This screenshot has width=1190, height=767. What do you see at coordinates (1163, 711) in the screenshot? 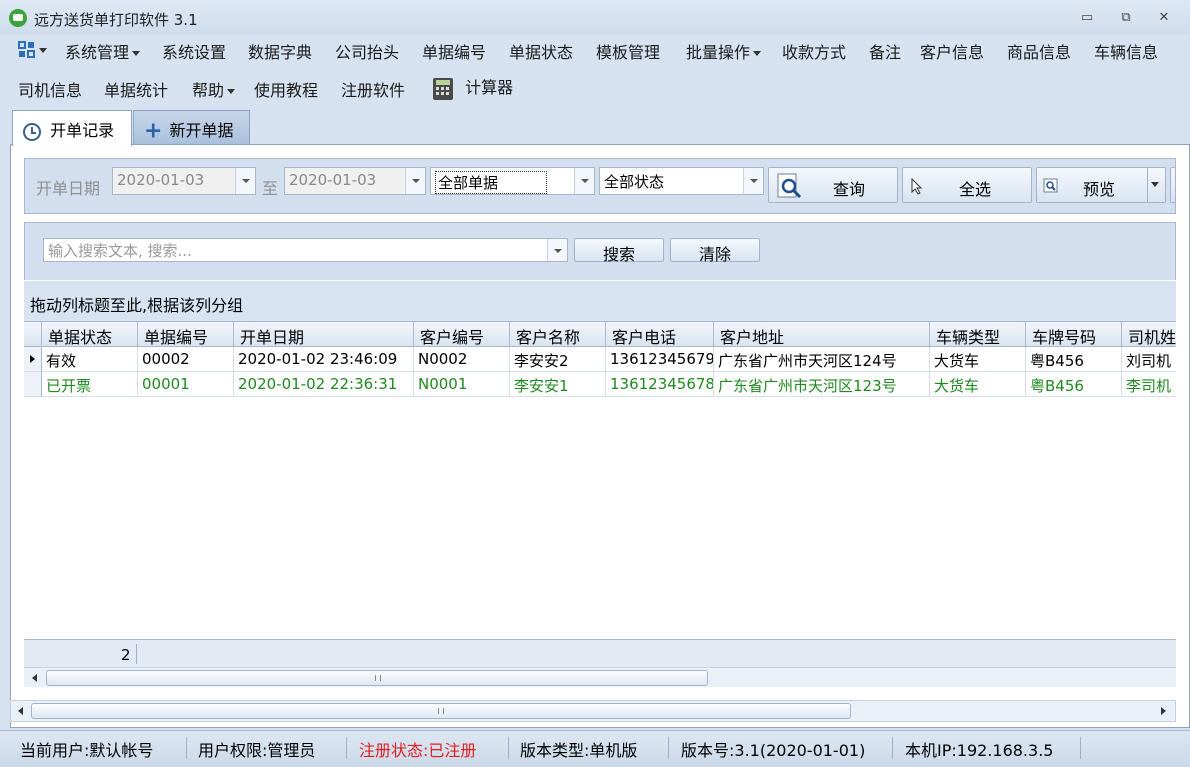
I see `scroll-right-icon` at bounding box center [1163, 711].